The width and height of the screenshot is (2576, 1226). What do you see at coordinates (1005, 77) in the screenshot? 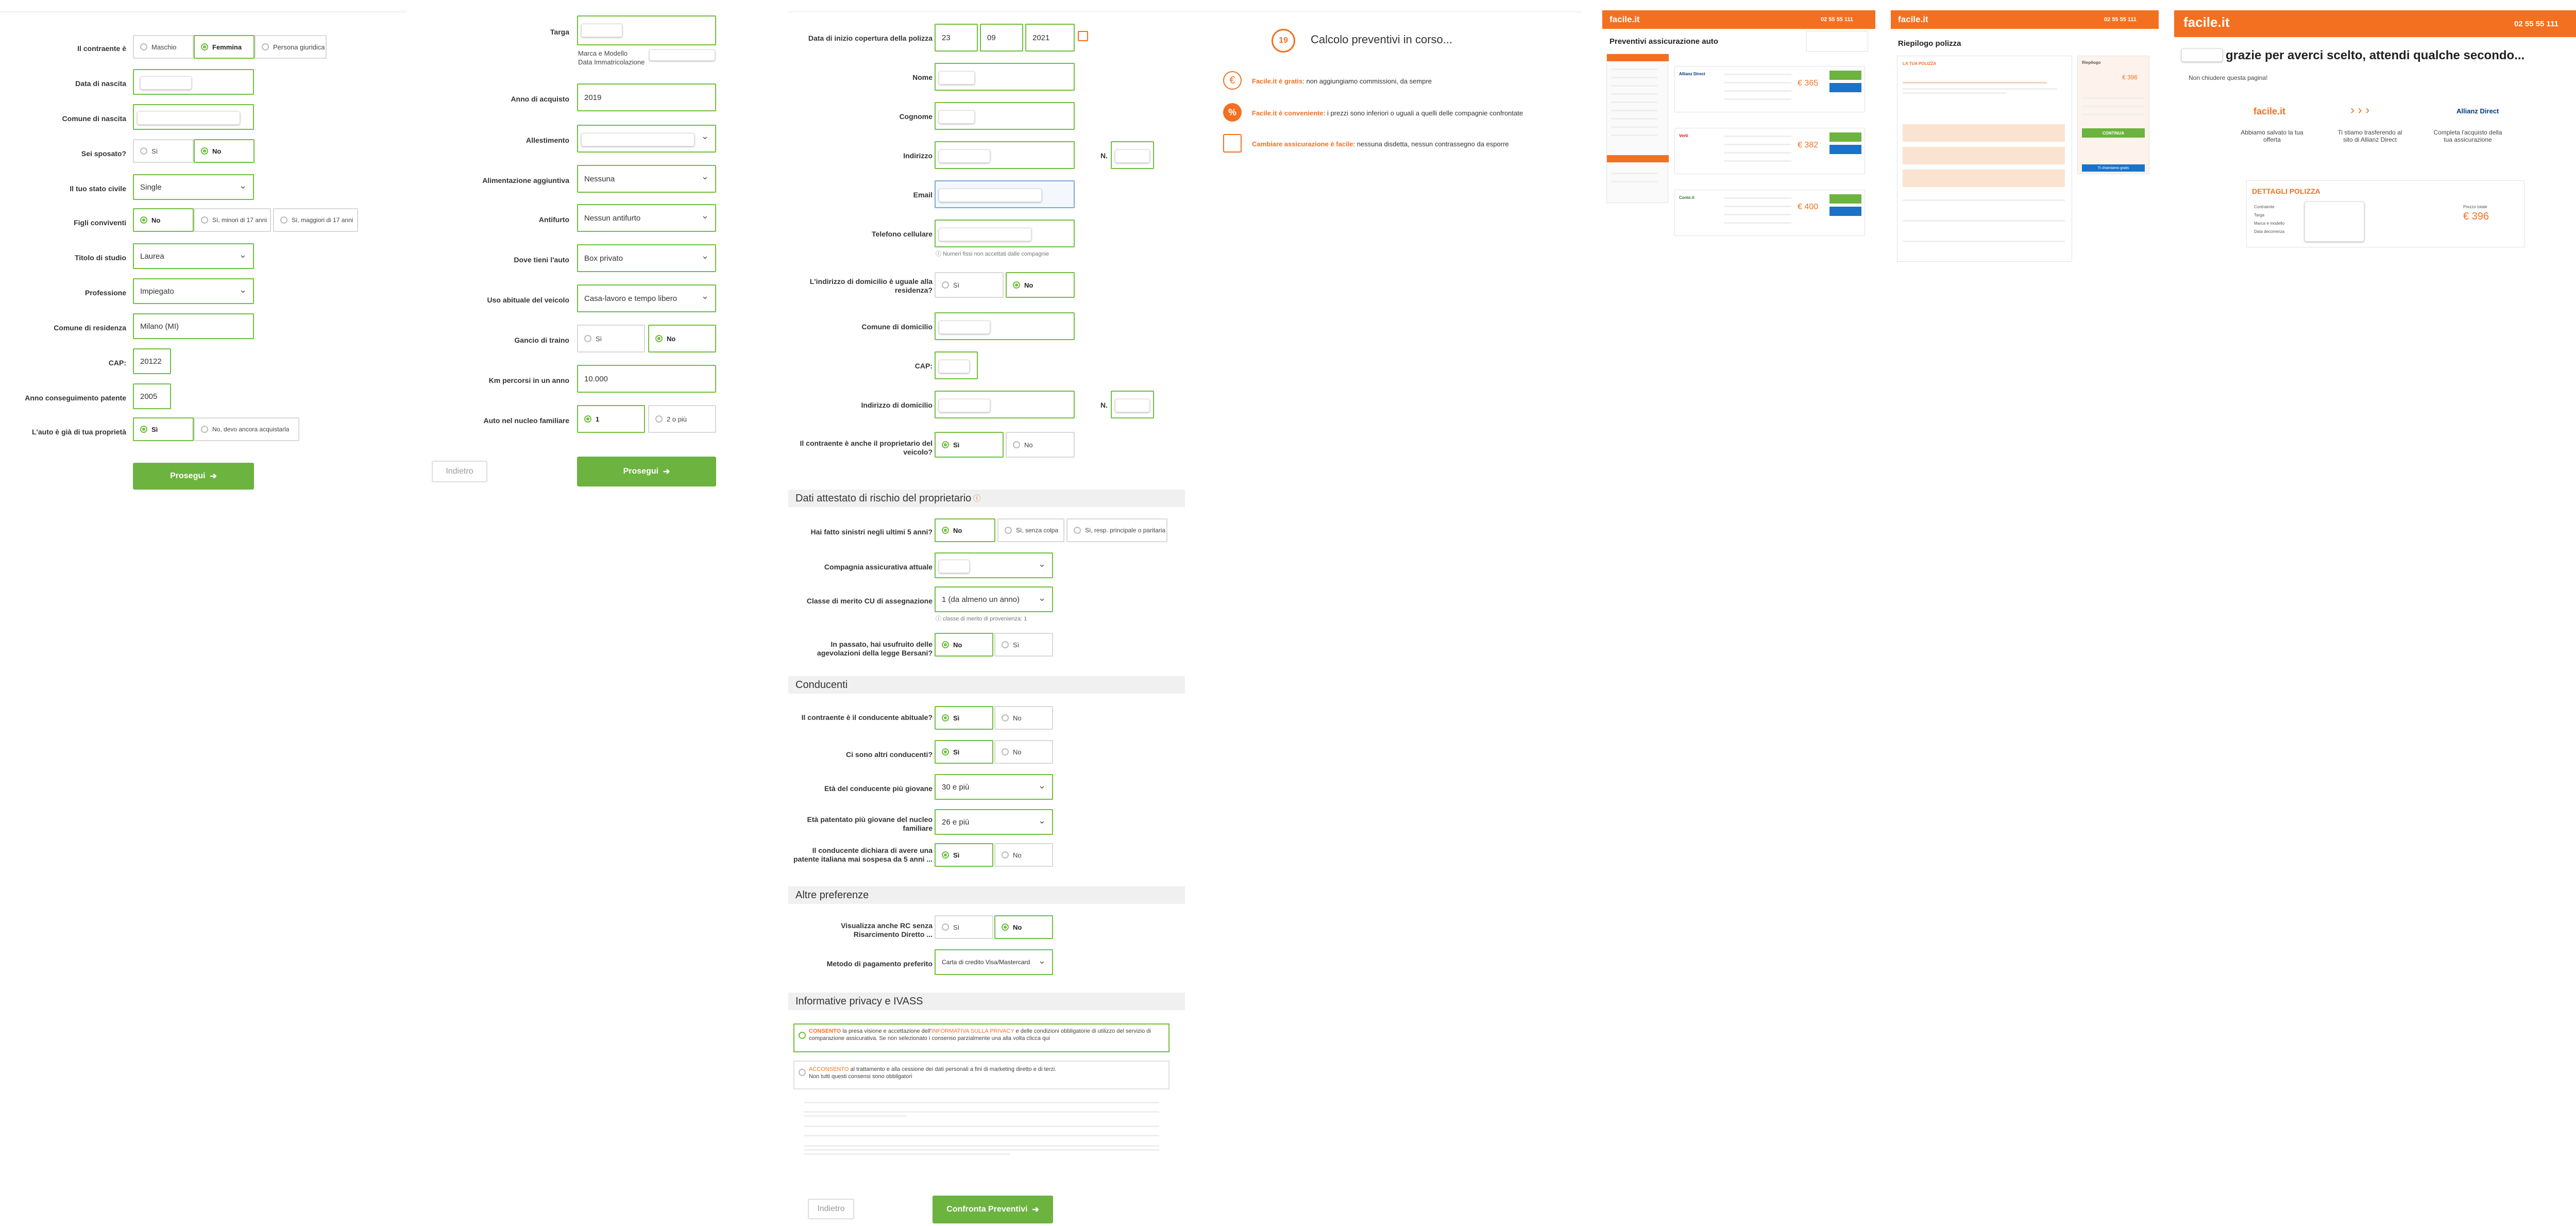
I see `nome-field` at bounding box center [1005, 77].